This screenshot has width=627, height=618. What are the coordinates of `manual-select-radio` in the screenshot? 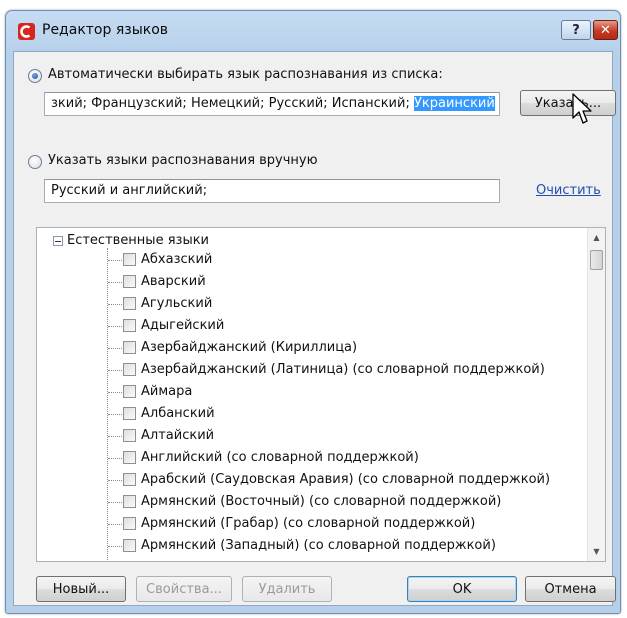 It's located at (35, 162).